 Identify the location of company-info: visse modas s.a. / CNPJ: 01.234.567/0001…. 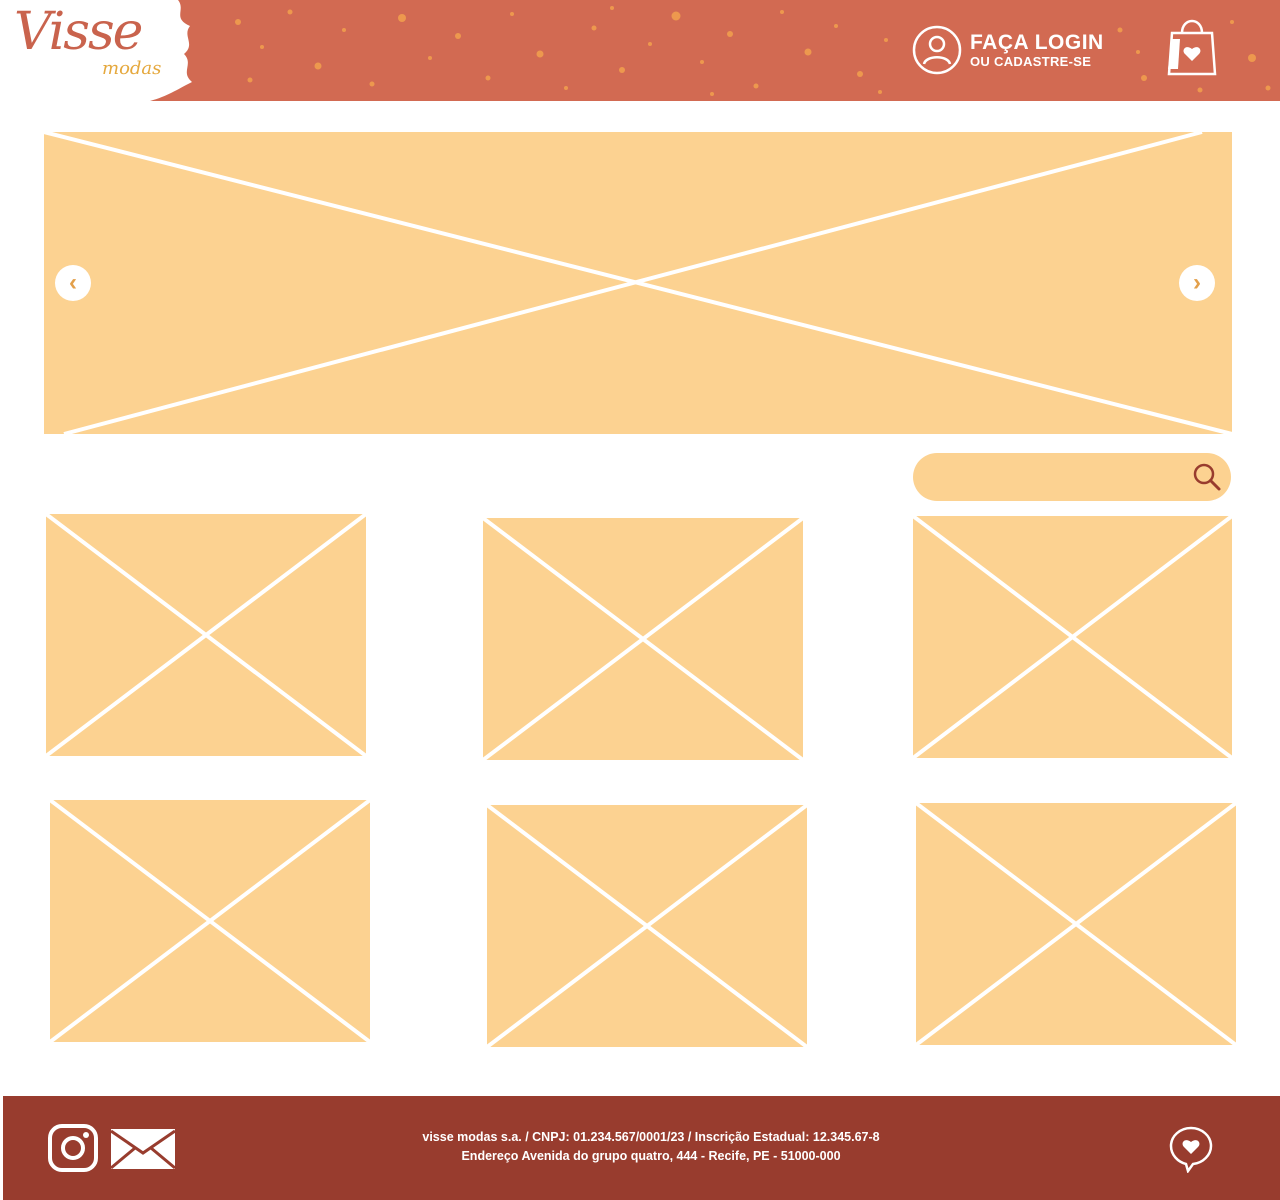
(651, 1147).